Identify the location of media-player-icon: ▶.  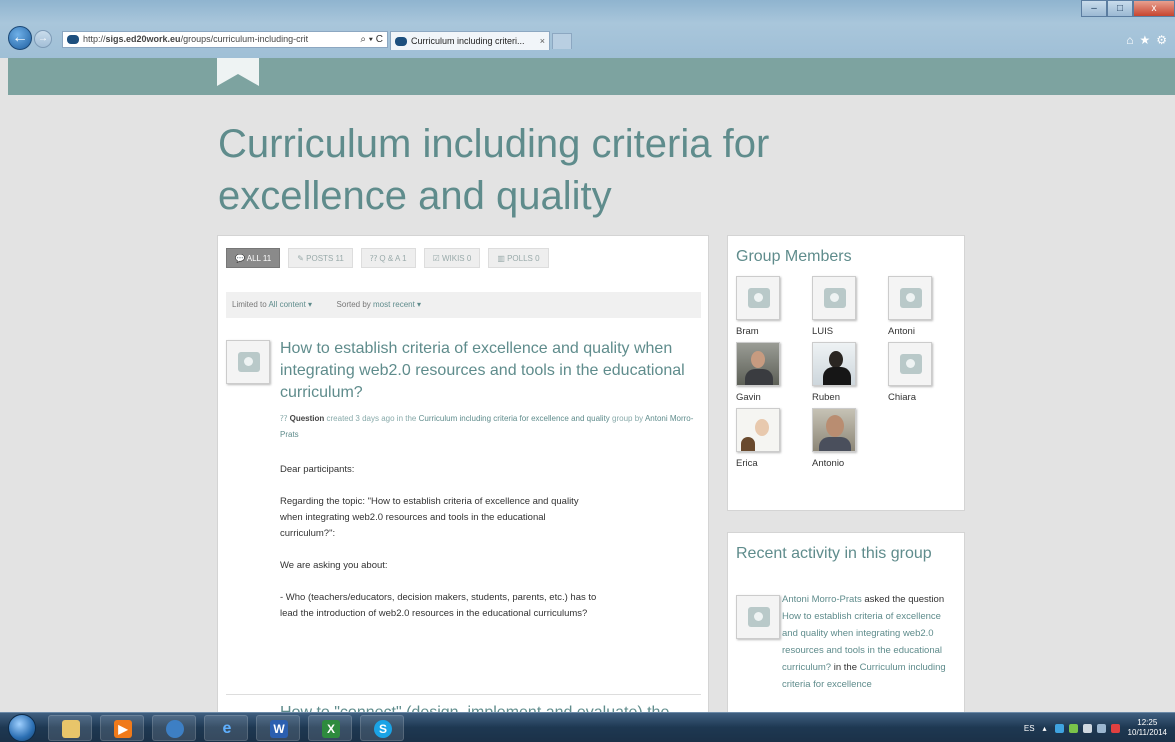
(122, 728).